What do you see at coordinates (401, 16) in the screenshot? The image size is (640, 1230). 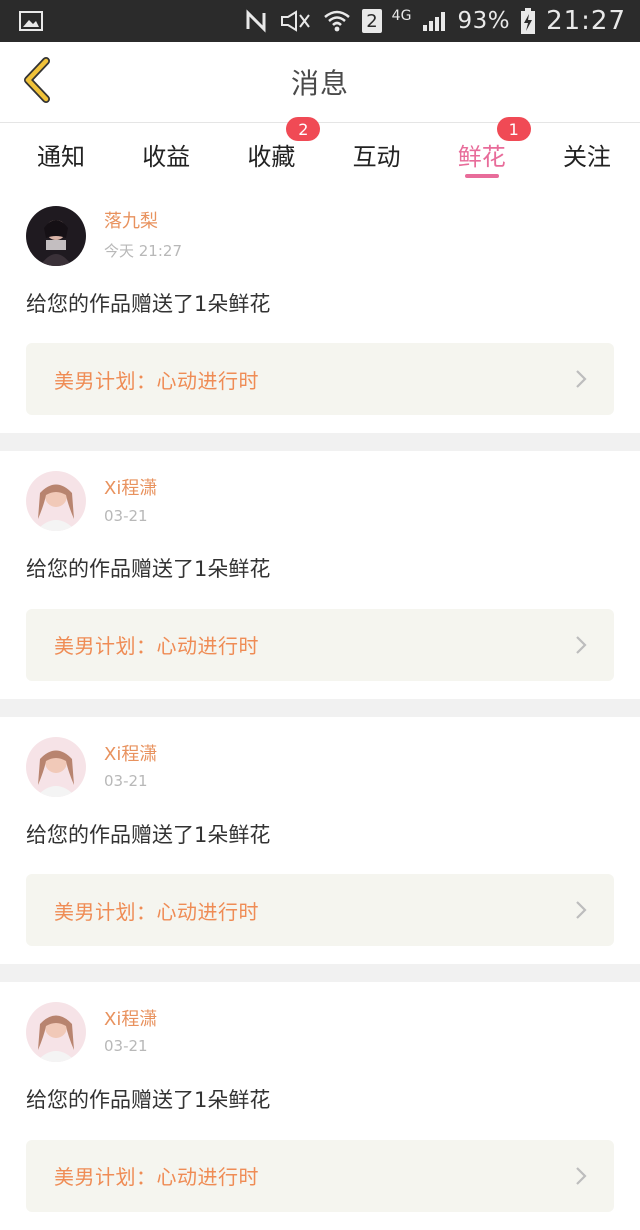 I see `network-type-label: 4G` at bounding box center [401, 16].